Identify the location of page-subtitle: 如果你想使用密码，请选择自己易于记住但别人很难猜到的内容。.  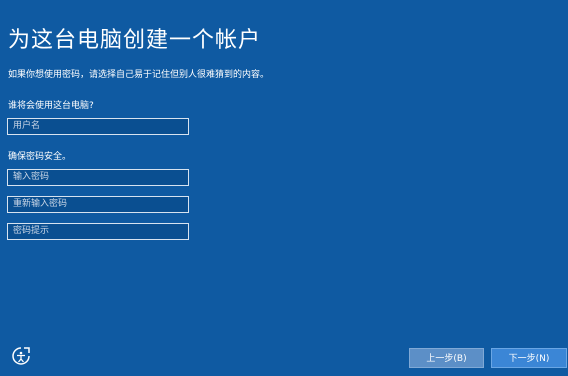
(139, 75).